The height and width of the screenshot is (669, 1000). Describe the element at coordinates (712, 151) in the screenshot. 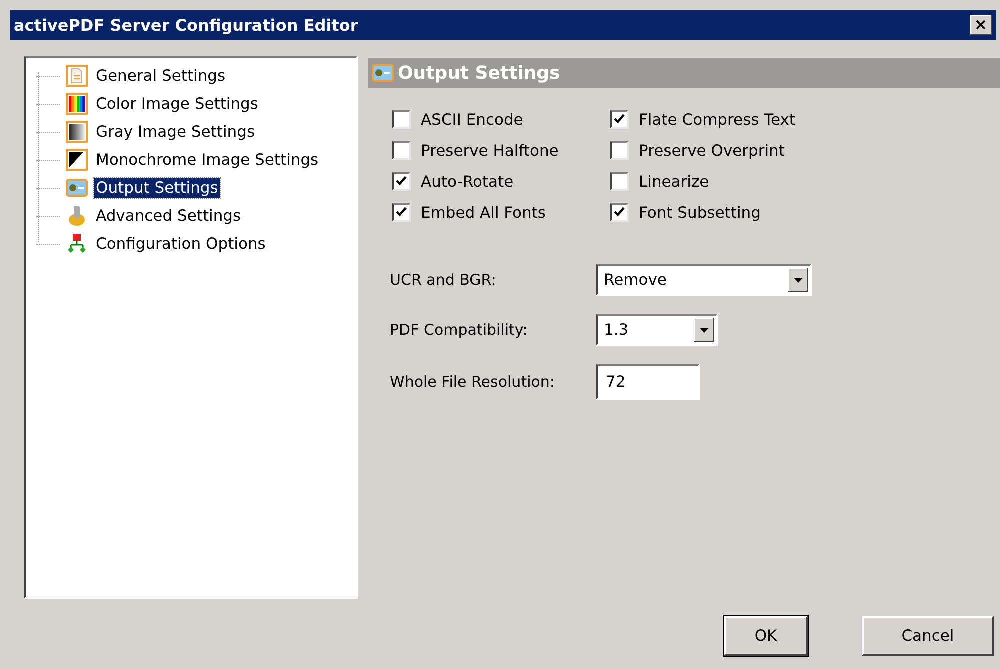

I see `checkbox-label: Preserve Overprint` at that location.